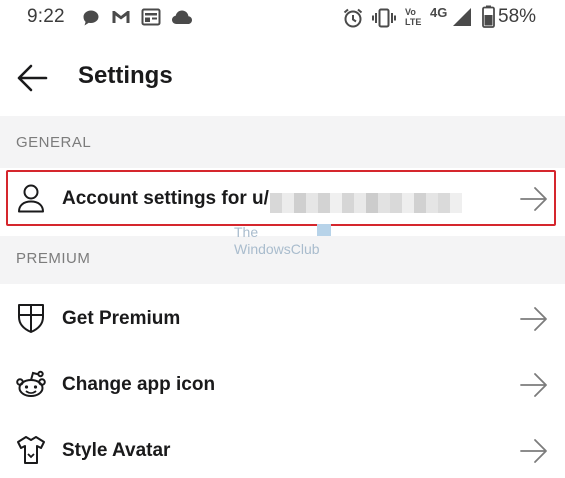  I want to click on section-header-general: GENERAL, so click(282, 142).